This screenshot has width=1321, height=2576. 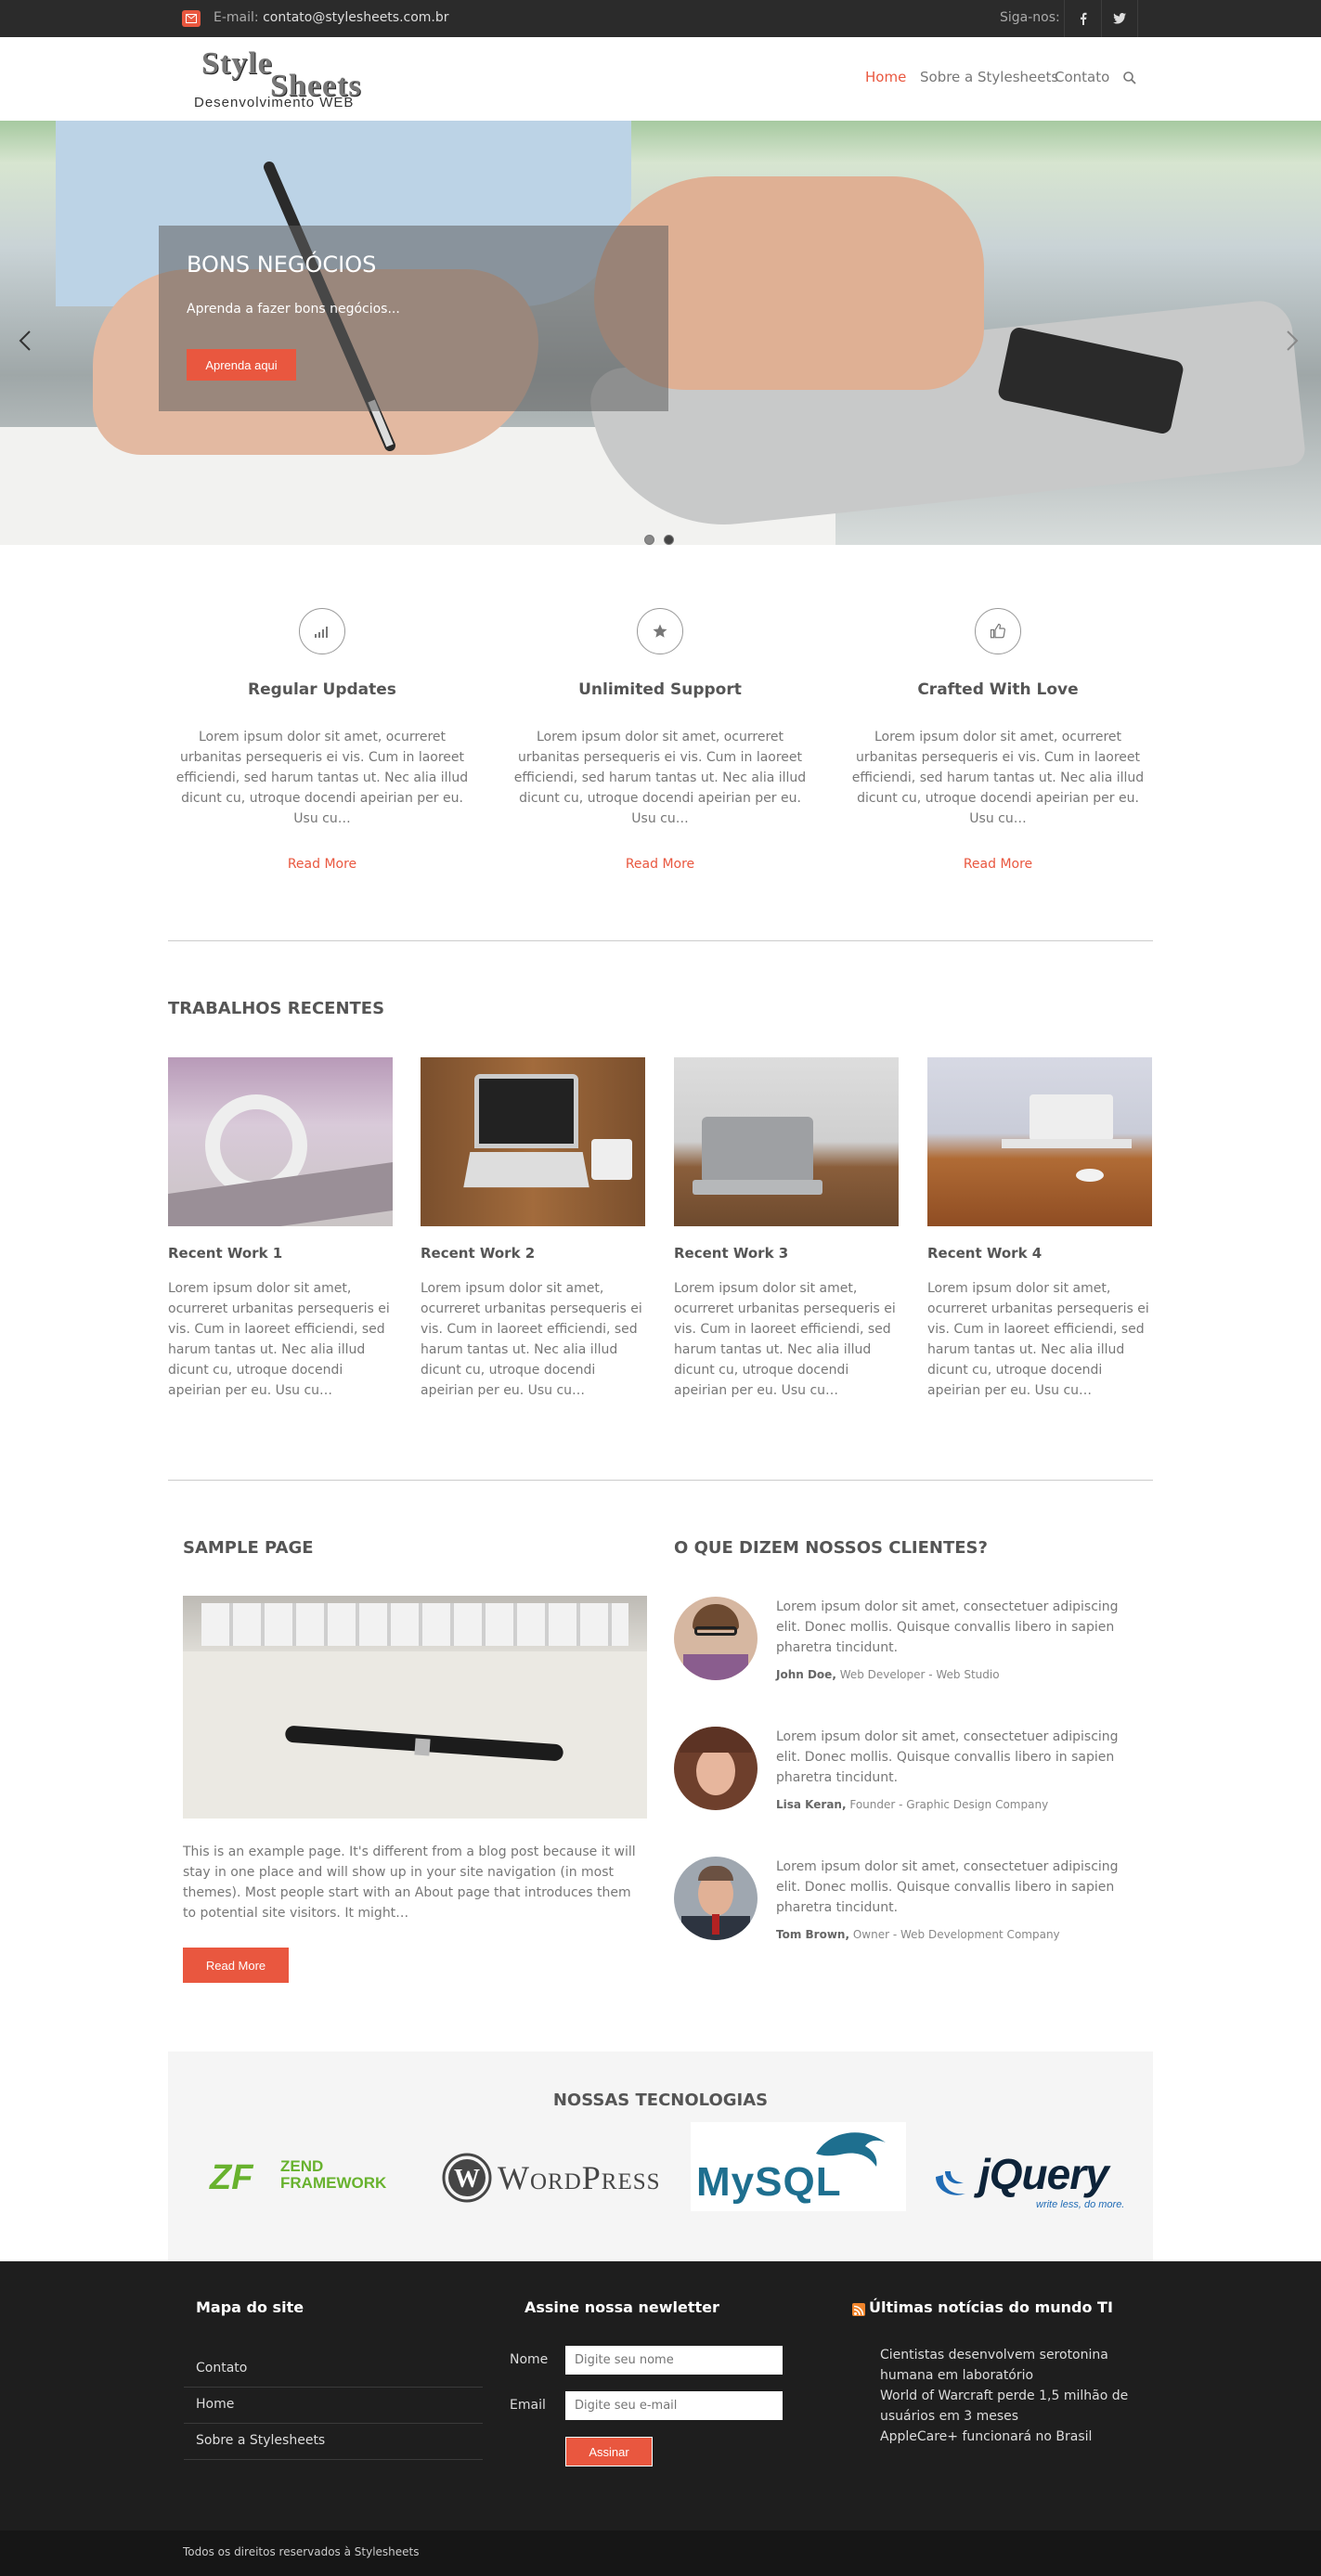 I want to click on recent-works-title: TRABALHOS RECENTES, so click(x=276, y=1008).